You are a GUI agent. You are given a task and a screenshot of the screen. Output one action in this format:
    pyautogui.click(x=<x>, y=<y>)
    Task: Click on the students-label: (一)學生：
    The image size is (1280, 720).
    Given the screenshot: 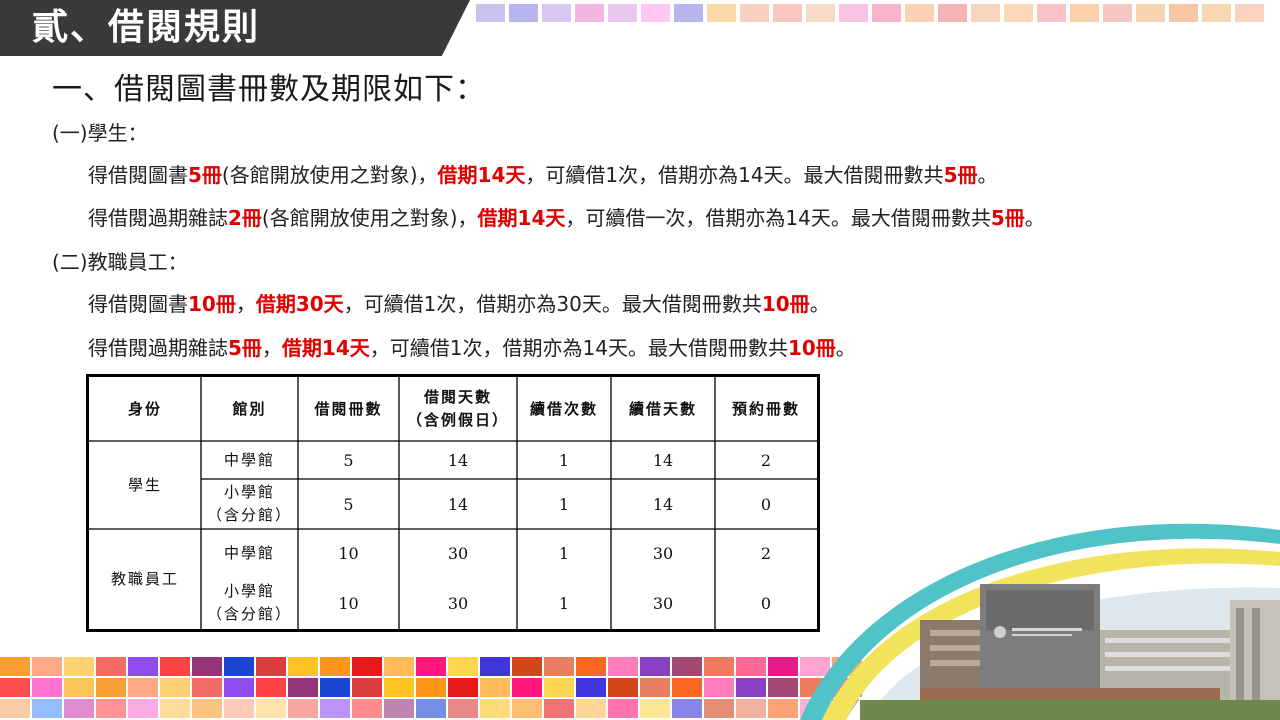 What is the action you would take?
    pyautogui.click(x=100, y=133)
    